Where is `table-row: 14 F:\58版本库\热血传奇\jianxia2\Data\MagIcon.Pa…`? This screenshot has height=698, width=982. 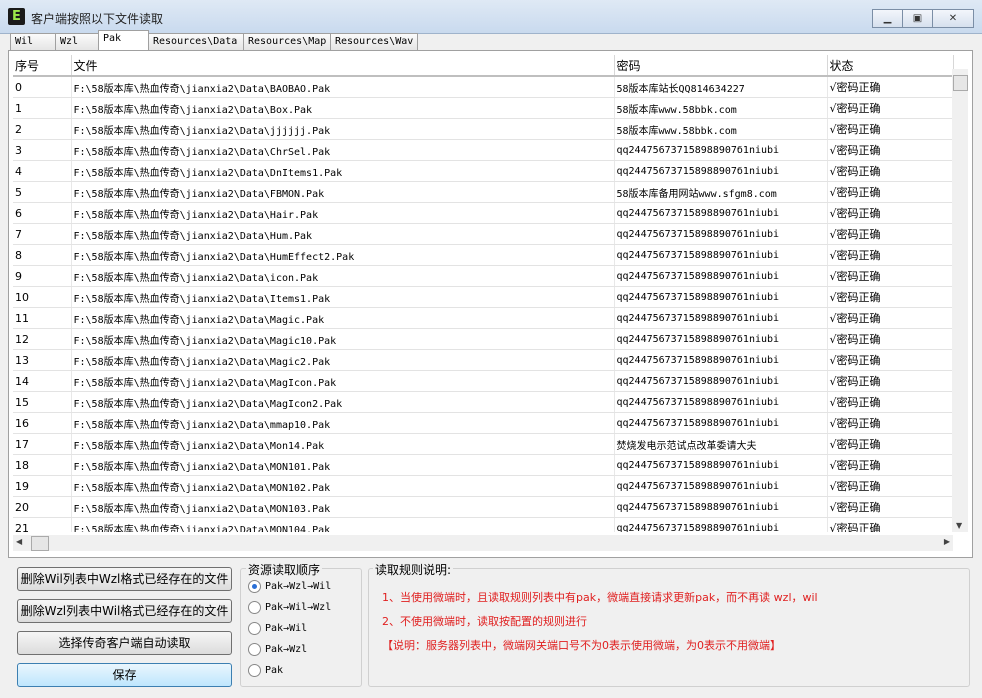 table-row: 14 F:\58版本库\热血传奇\jianxia2\Data\MagIcon.Pa… is located at coordinates (483, 381).